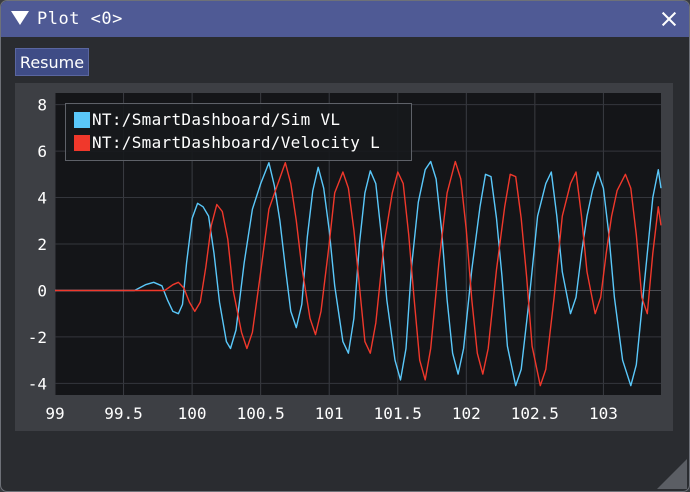 The width and height of the screenshot is (690, 492). What do you see at coordinates (603, 413) in the screenshot?
I see `x-tick-label: 103` at bounding box center [603, 413].